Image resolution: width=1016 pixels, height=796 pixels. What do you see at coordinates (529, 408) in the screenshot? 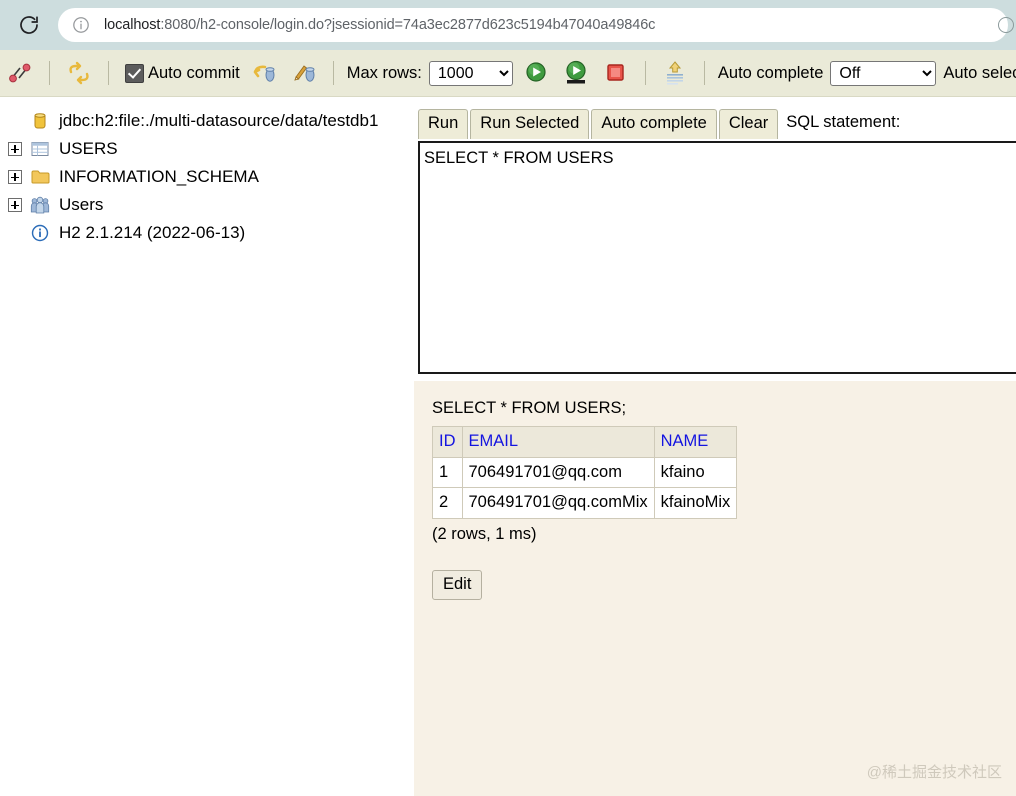
I see `executed-query-text: SELECT * FROM USERS;` at bounding box center [529, 408].